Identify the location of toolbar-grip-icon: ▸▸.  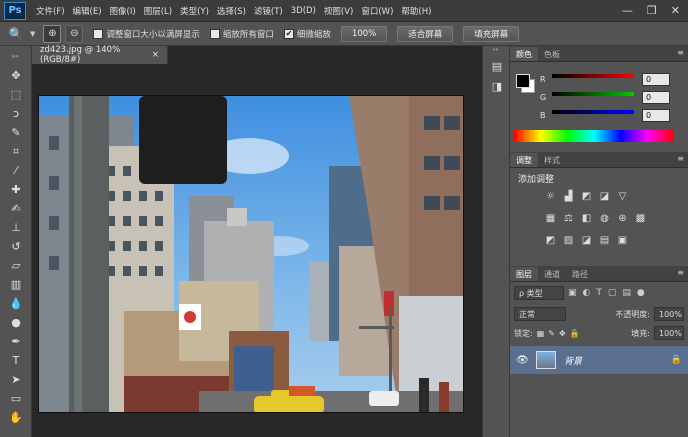
(15, 56).